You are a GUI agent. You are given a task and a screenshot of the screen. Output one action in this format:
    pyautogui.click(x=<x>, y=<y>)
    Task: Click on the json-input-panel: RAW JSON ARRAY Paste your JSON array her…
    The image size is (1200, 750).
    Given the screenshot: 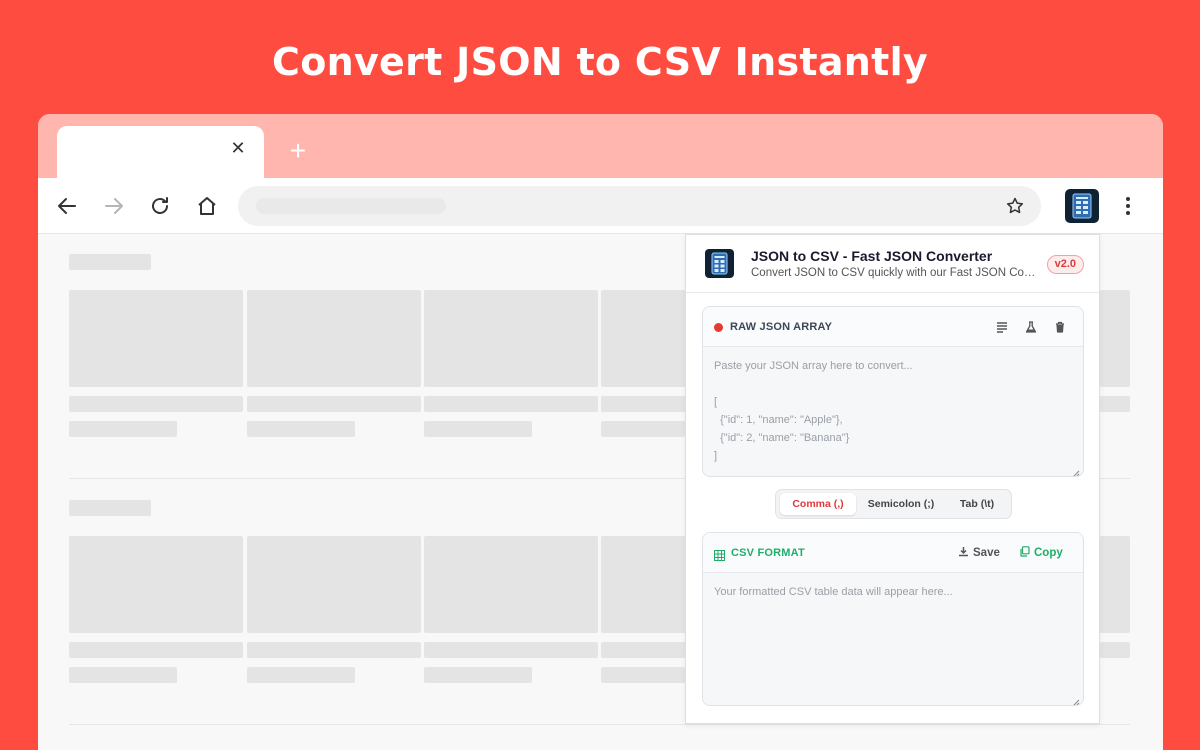 What is the action you would take?
    pyautogui.click(x=893, y=391)
    